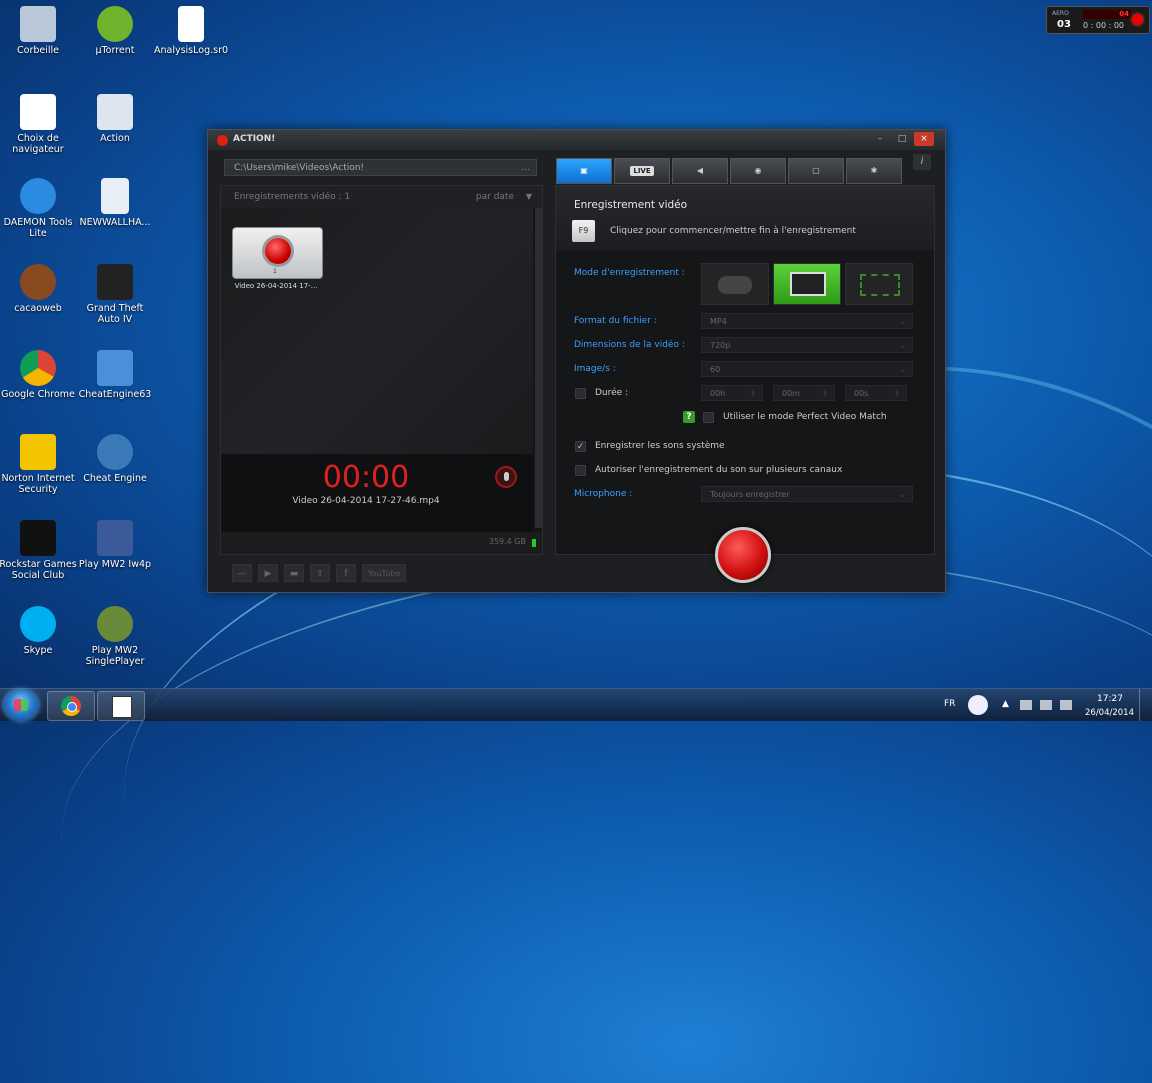 The height and width of the screenshot is (1083, 1152). What do you see at coordinates (38, 484) in the screenshot?
I see `desktop-icon-label: Norton Internet Security` at bounding box center [38, 484].